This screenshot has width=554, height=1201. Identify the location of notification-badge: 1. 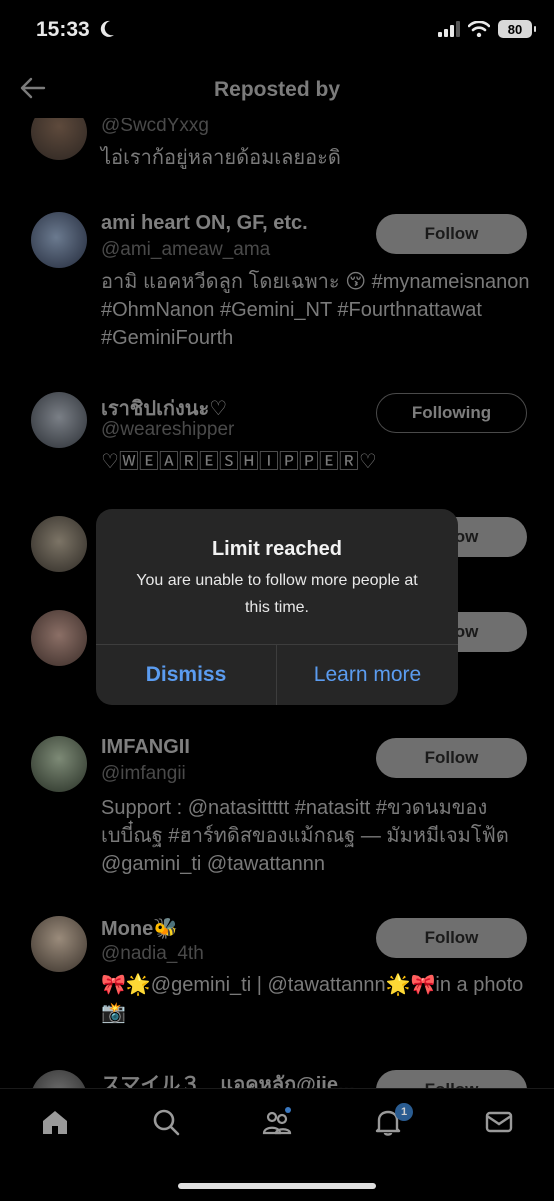
(404, 1112).